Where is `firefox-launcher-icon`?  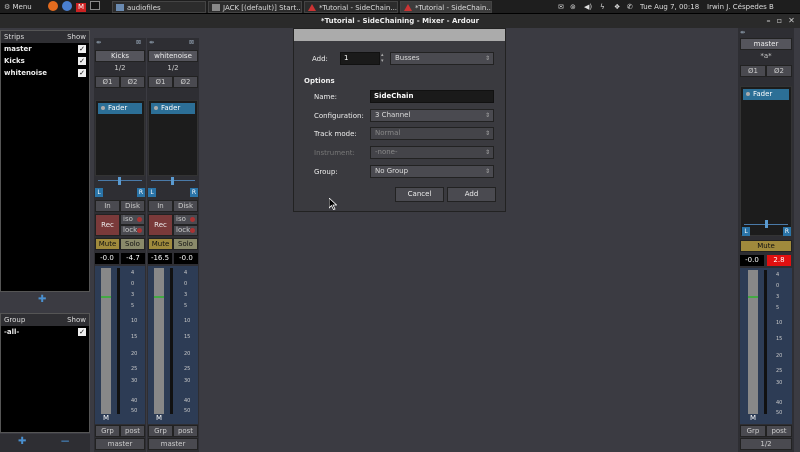
firefox-launcher-icon is located at coordinates (53, 7).